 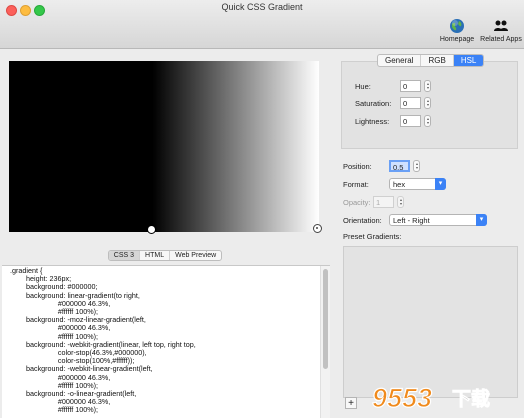 What do you see at coordinates (402, 398) in the screenshot?
I see `watermark-number: 9553` at bounding box center [402, 398].